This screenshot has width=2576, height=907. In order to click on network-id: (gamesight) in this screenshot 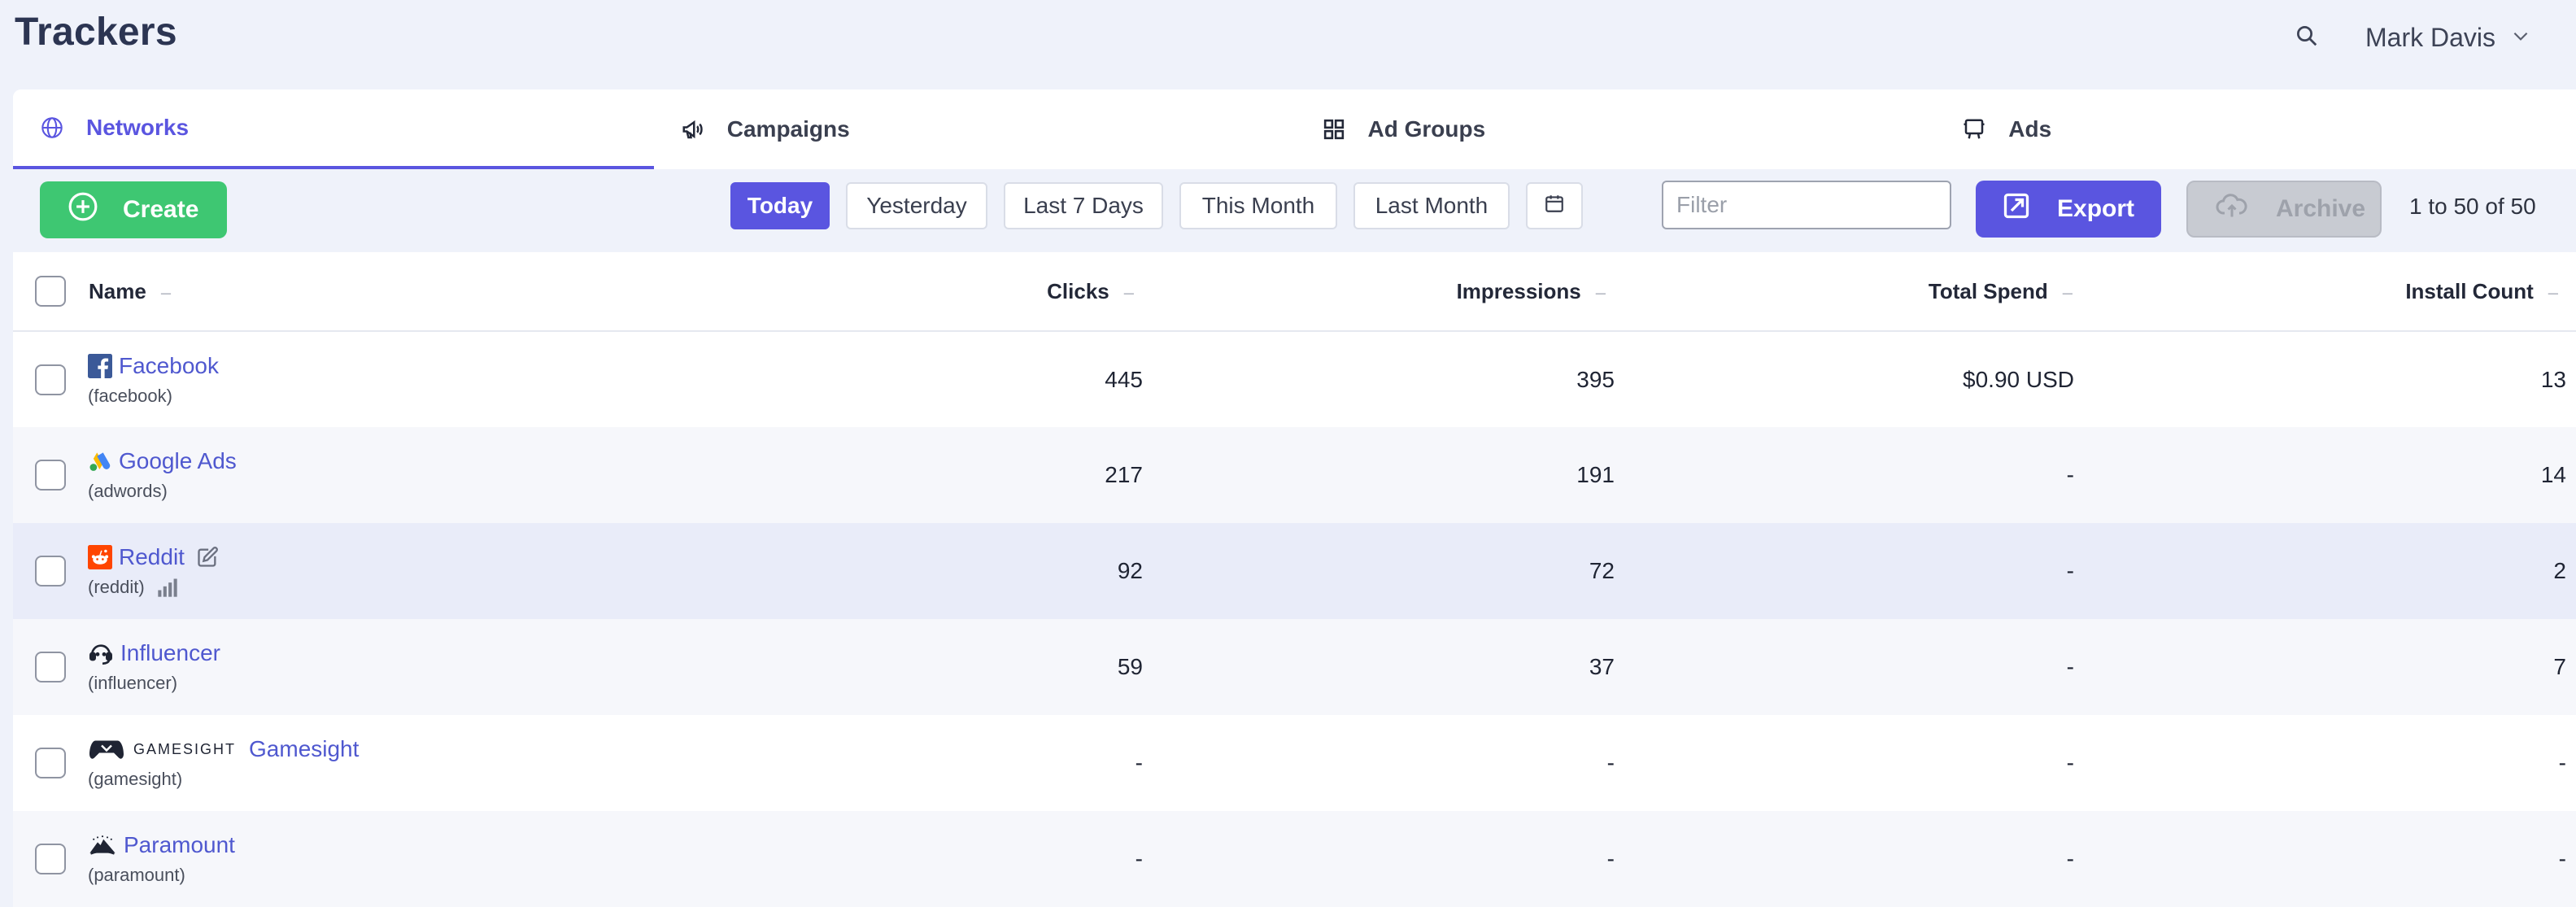, I will do `click(135, 779)`.